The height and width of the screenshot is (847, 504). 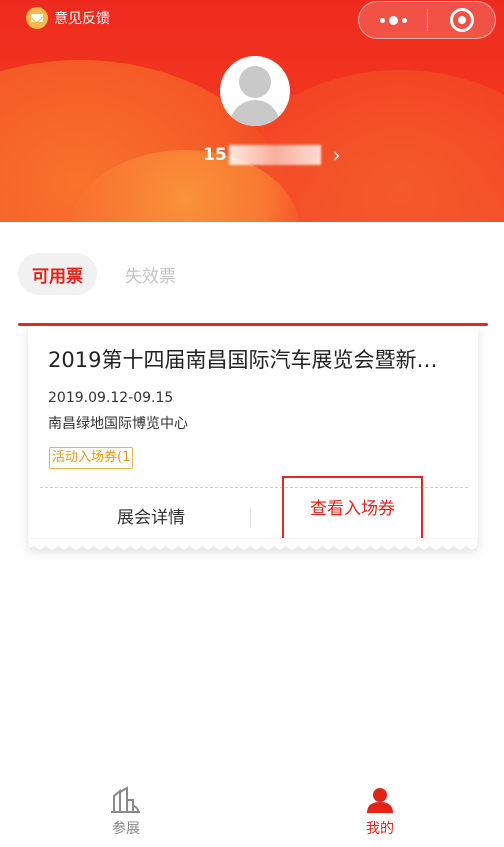 I want to click on close-miniprogram-button, so click(x=461, y=20).